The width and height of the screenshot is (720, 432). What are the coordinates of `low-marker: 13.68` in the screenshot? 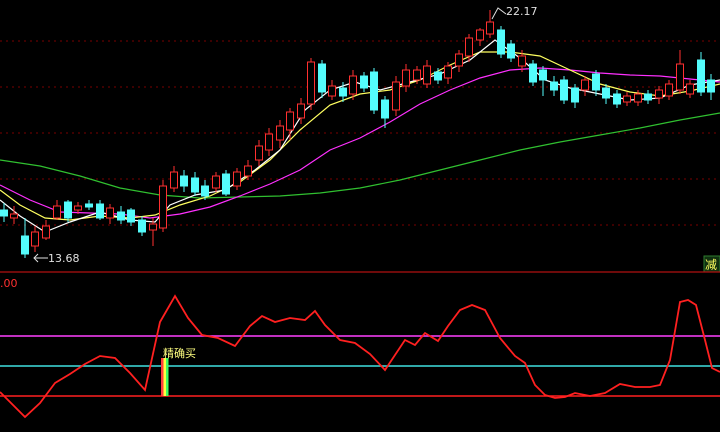 It's located at (56, 258).